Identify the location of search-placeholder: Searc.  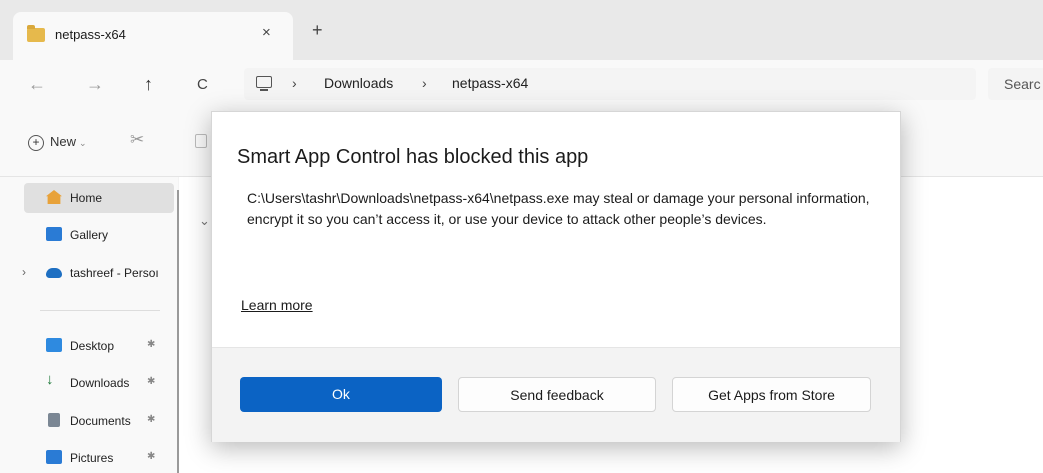
(1022, 84).